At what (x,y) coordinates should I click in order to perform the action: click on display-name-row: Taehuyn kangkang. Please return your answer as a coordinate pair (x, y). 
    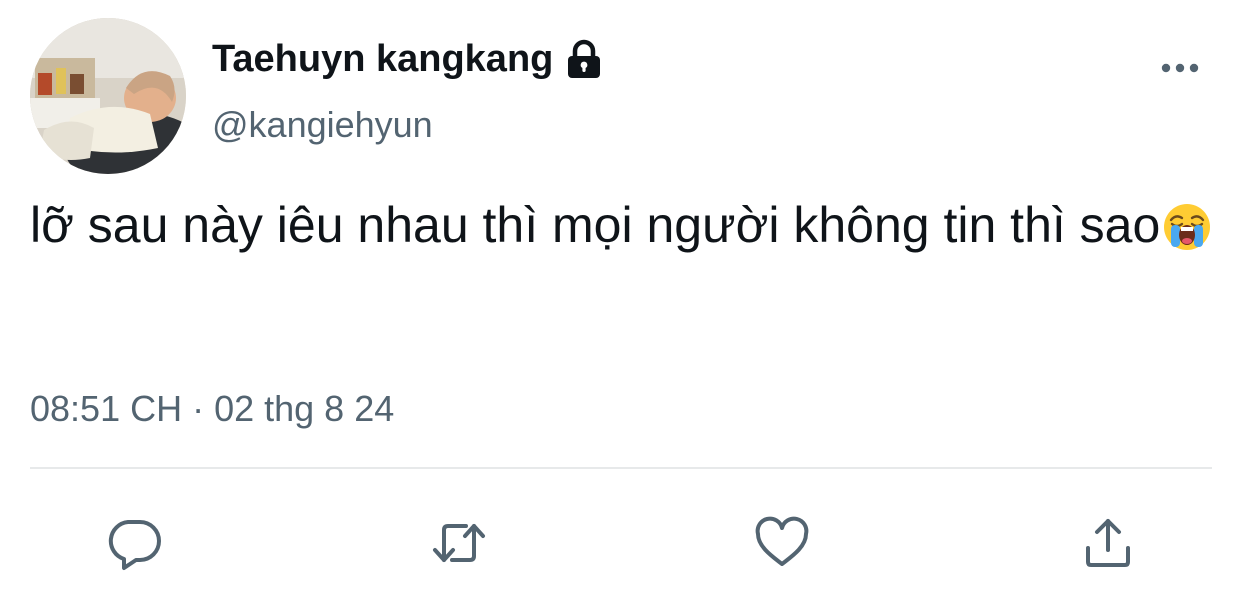
    Looking at the image, I should click on (408, 59).